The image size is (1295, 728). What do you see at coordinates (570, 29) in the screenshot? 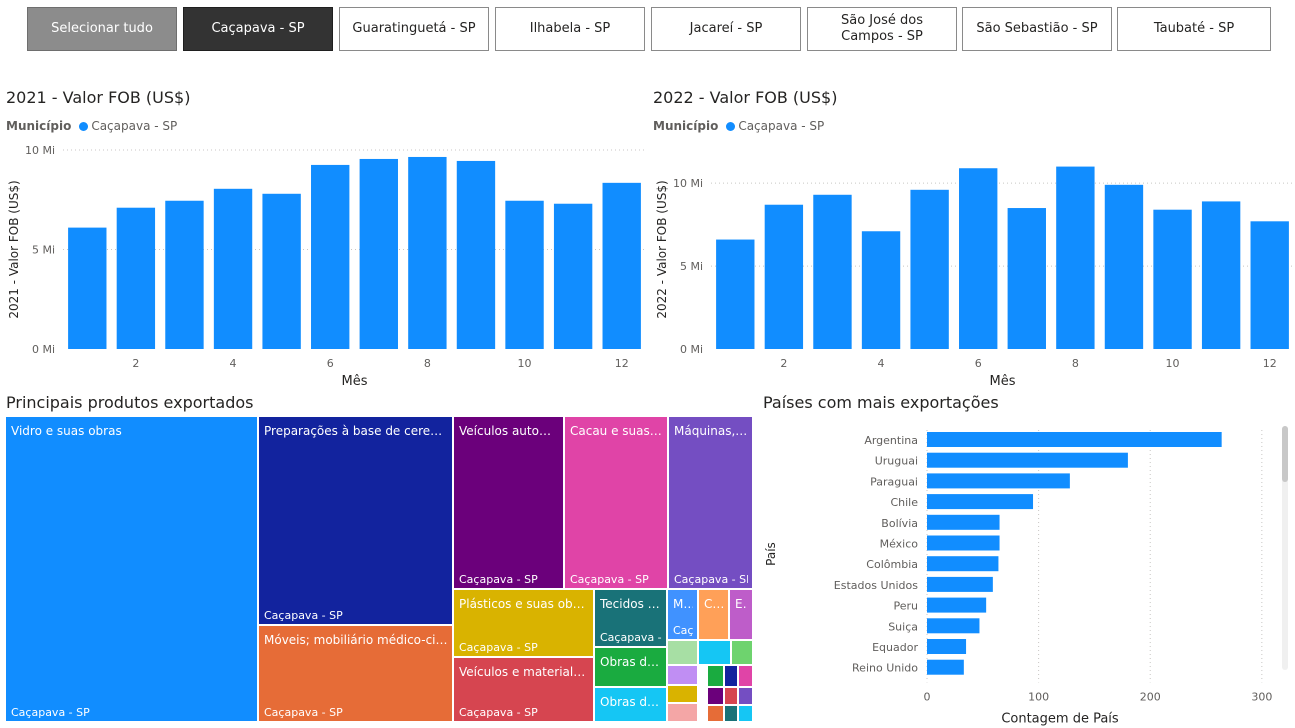
I see `slicer-button-4: Ilhabela - SP` at bounding box center [570, 29].